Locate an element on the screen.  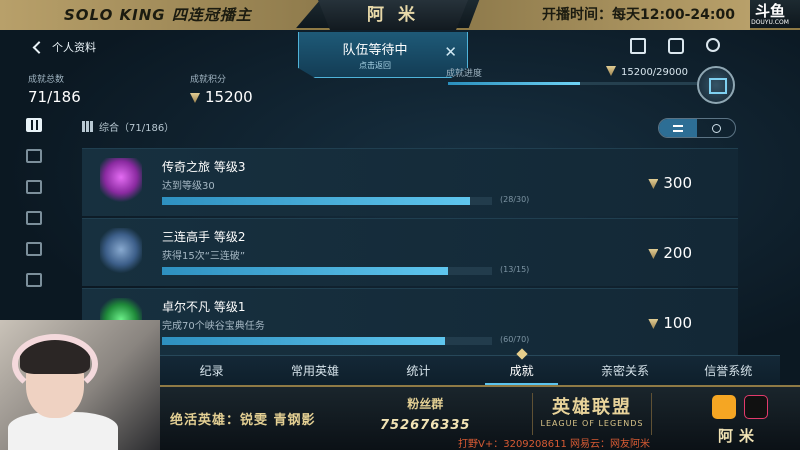
lol-logo: 英雄联盟 LEAGUE OF LEGENDS is located at coordinates (592, 414).